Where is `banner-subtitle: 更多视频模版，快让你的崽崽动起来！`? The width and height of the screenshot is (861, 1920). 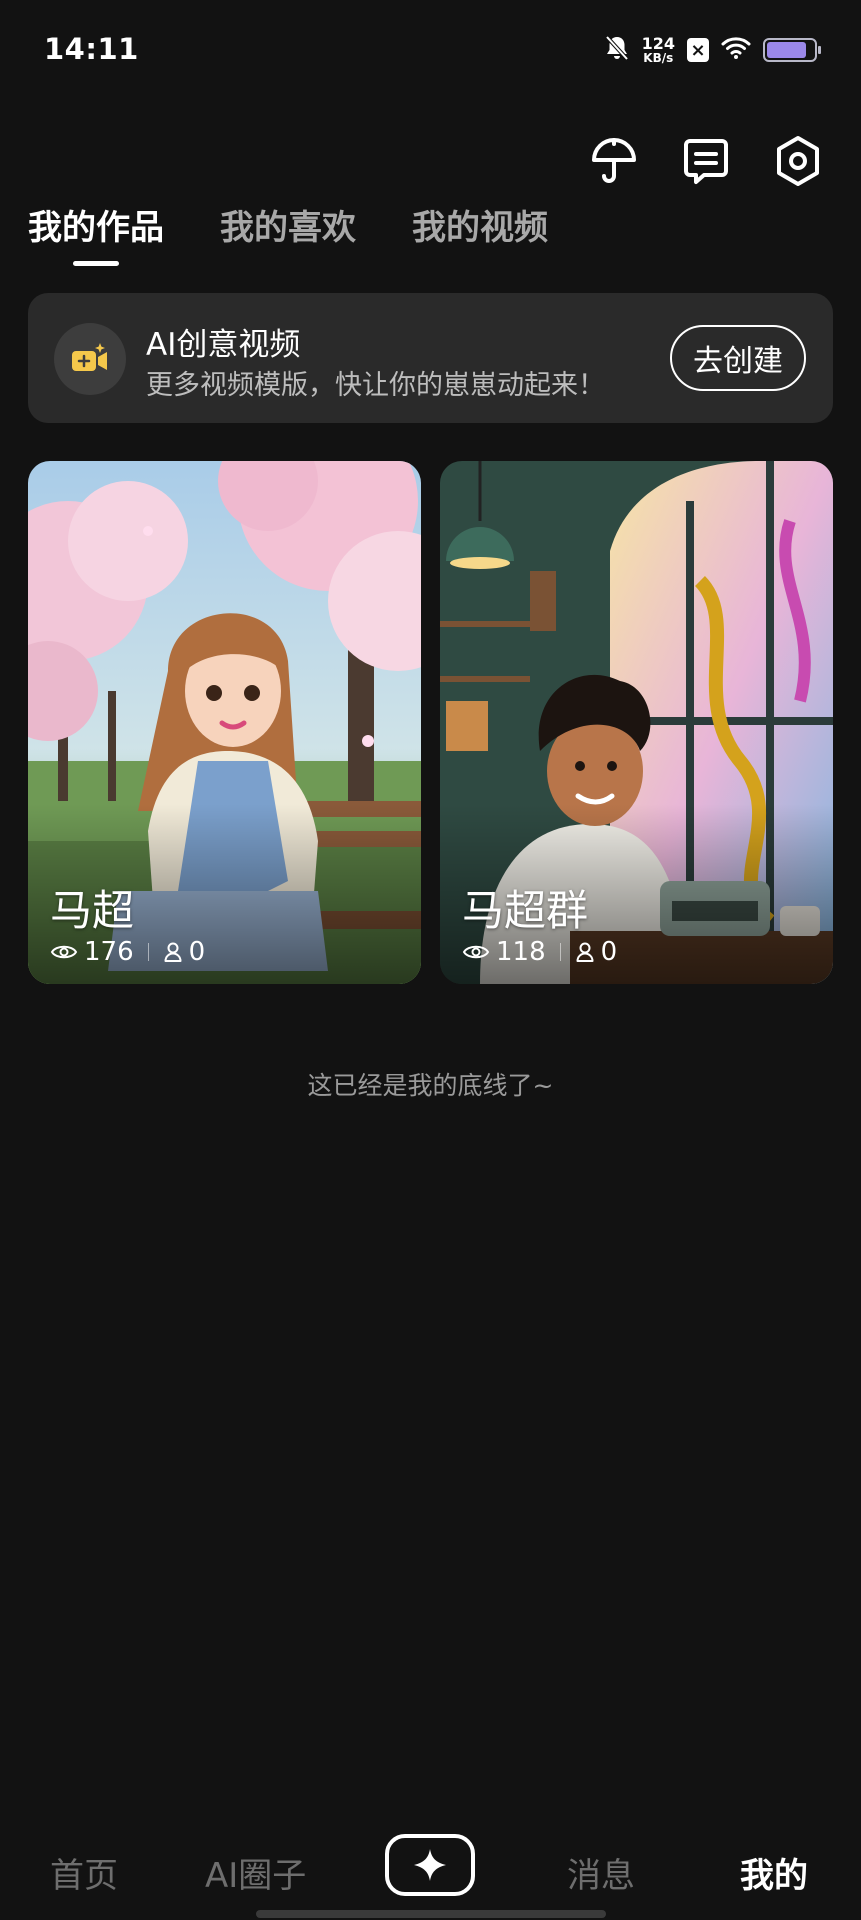 banner-subtitle: 更多视频模版，快让你的崽崽动起来！ is located at coordinates (375, 385).